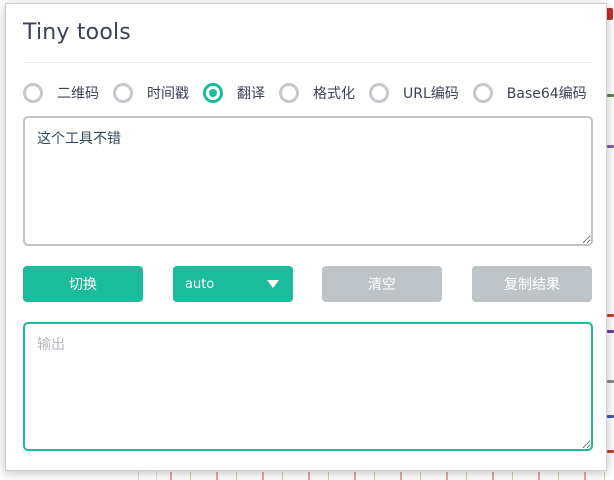  I want to click on tool-option-format: 格式化, so click(317, 93).